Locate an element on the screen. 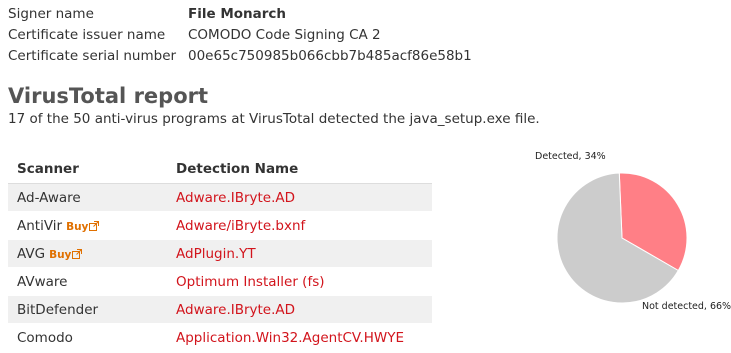  scanner-name: AntiVir is located at coordinates (40, 225).